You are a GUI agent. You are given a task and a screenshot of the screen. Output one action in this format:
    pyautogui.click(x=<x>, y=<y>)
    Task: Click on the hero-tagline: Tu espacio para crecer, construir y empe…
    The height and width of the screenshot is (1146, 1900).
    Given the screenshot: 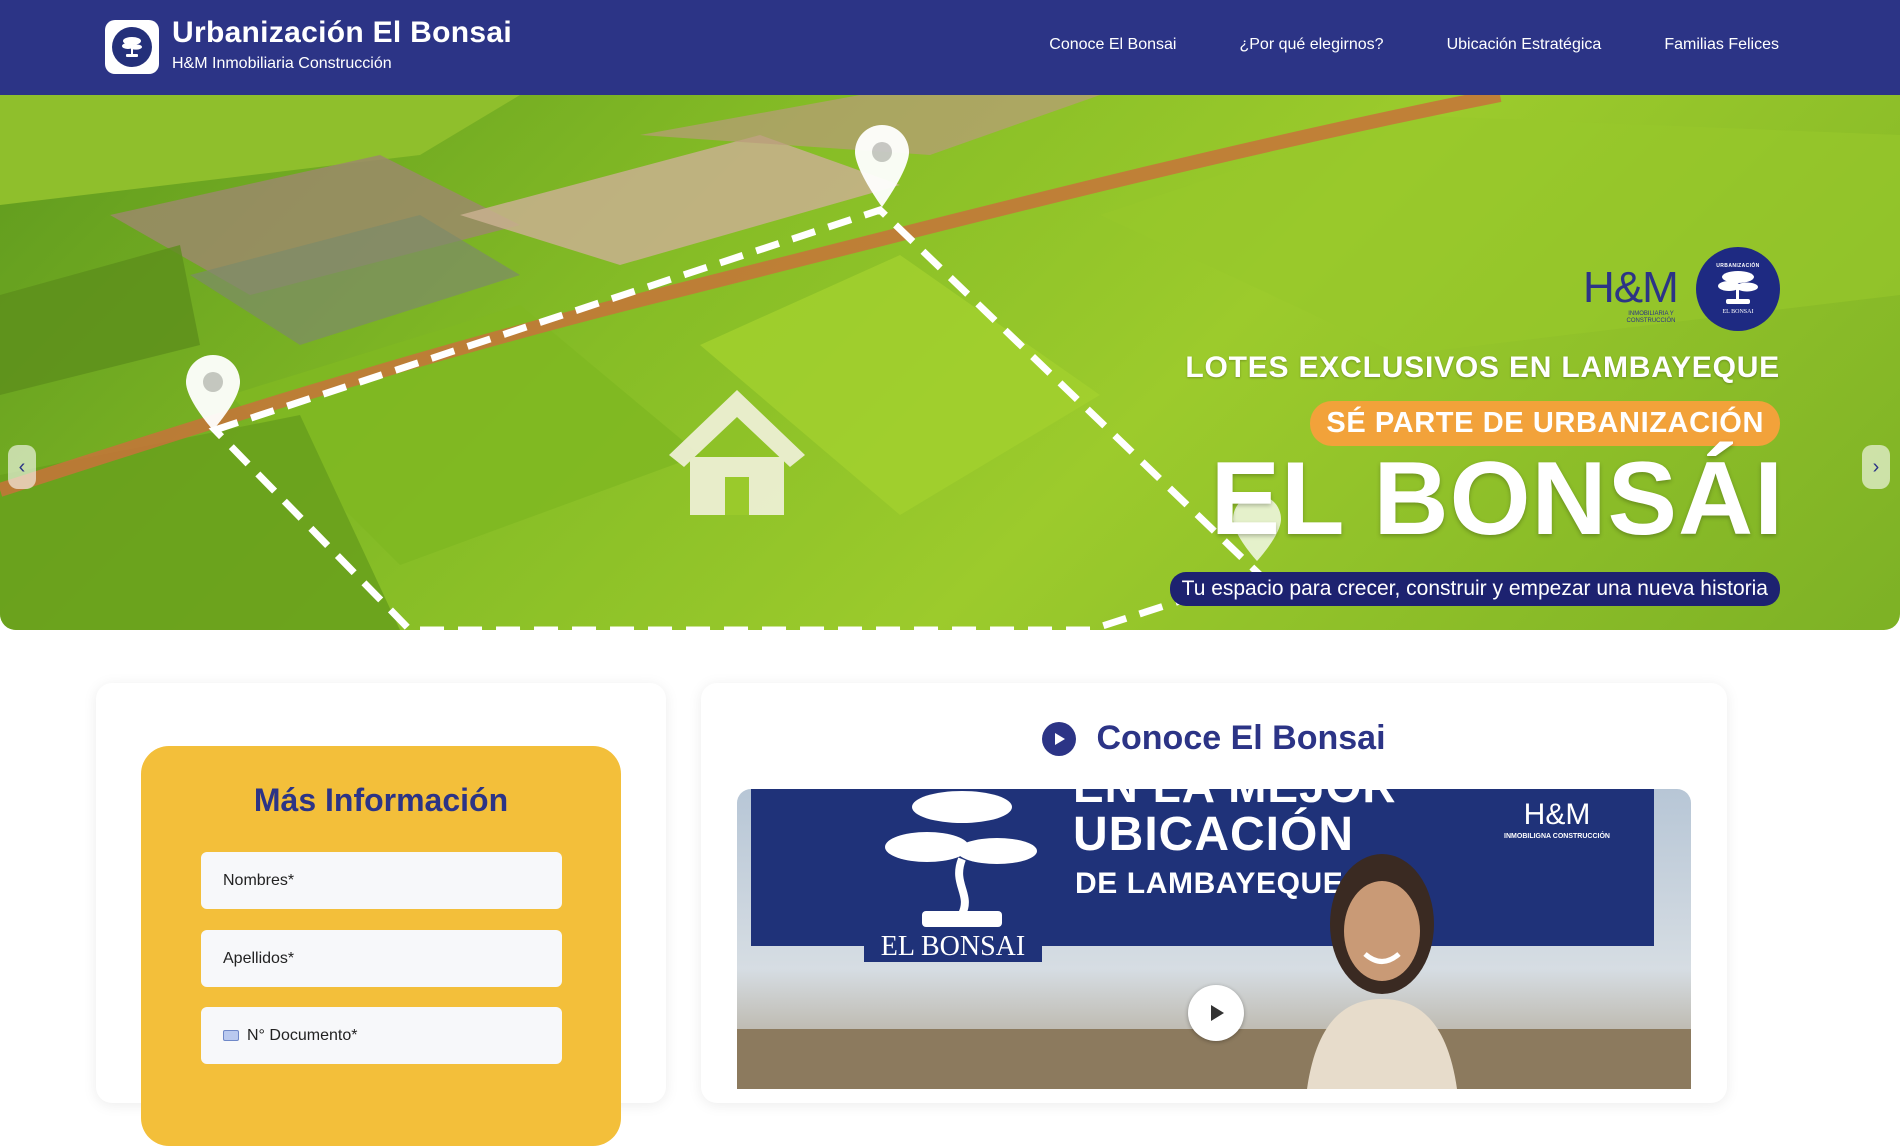 What is the action you would take?
    pyautogui.click(x=1474, y=589)
    